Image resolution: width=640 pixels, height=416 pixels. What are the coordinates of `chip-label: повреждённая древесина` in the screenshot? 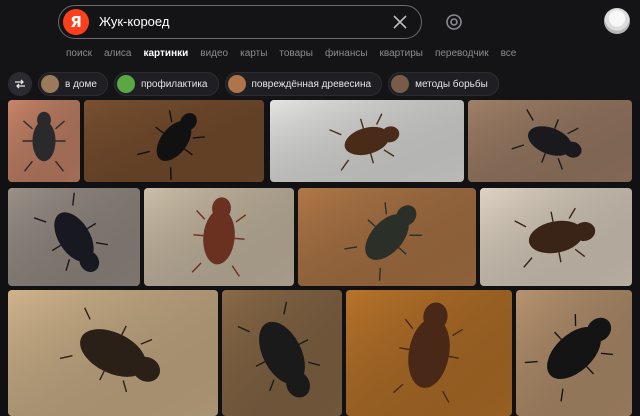 It's located at (311, 84).